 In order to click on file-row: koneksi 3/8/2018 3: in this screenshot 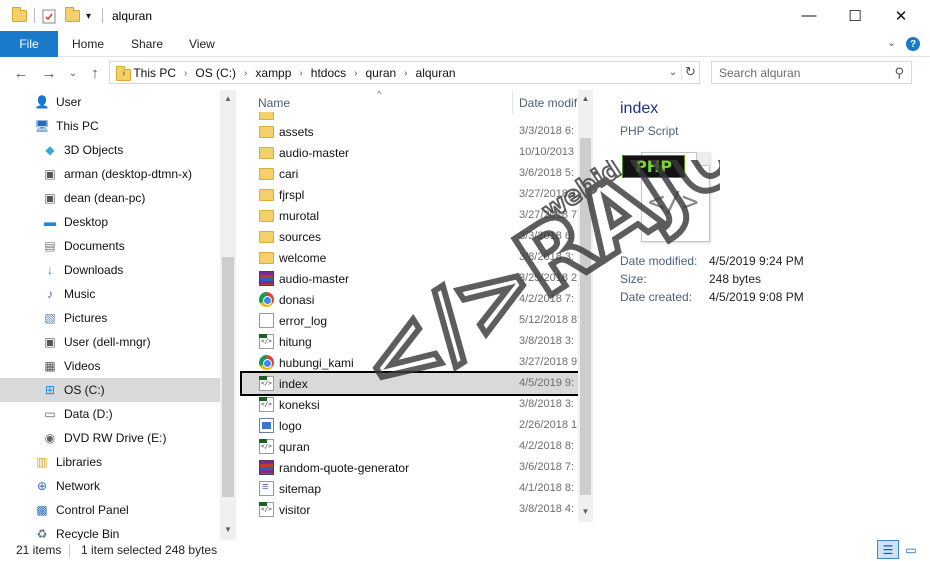, I will do `click(409, 404)`.